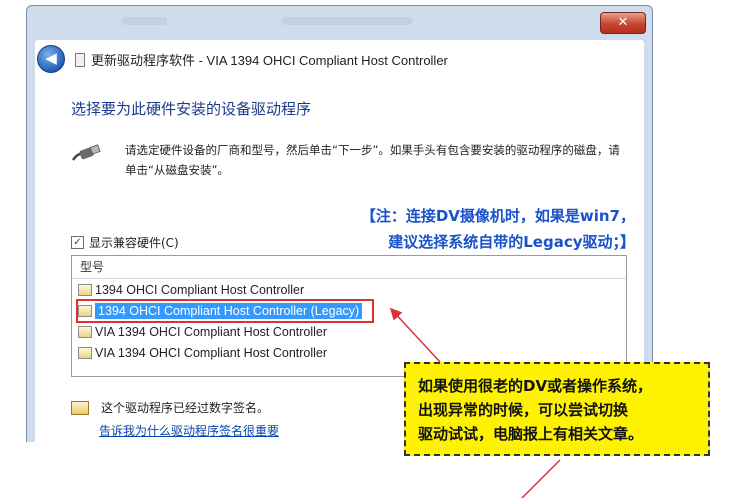 Image resolution: width=750 pixels, height=498 pixels. What do you see at coordinates (535, 386) in the screenshot?
I see `callout-line: 如果使用很老的DV或者操作系统，` at bounding box center [535, 386].